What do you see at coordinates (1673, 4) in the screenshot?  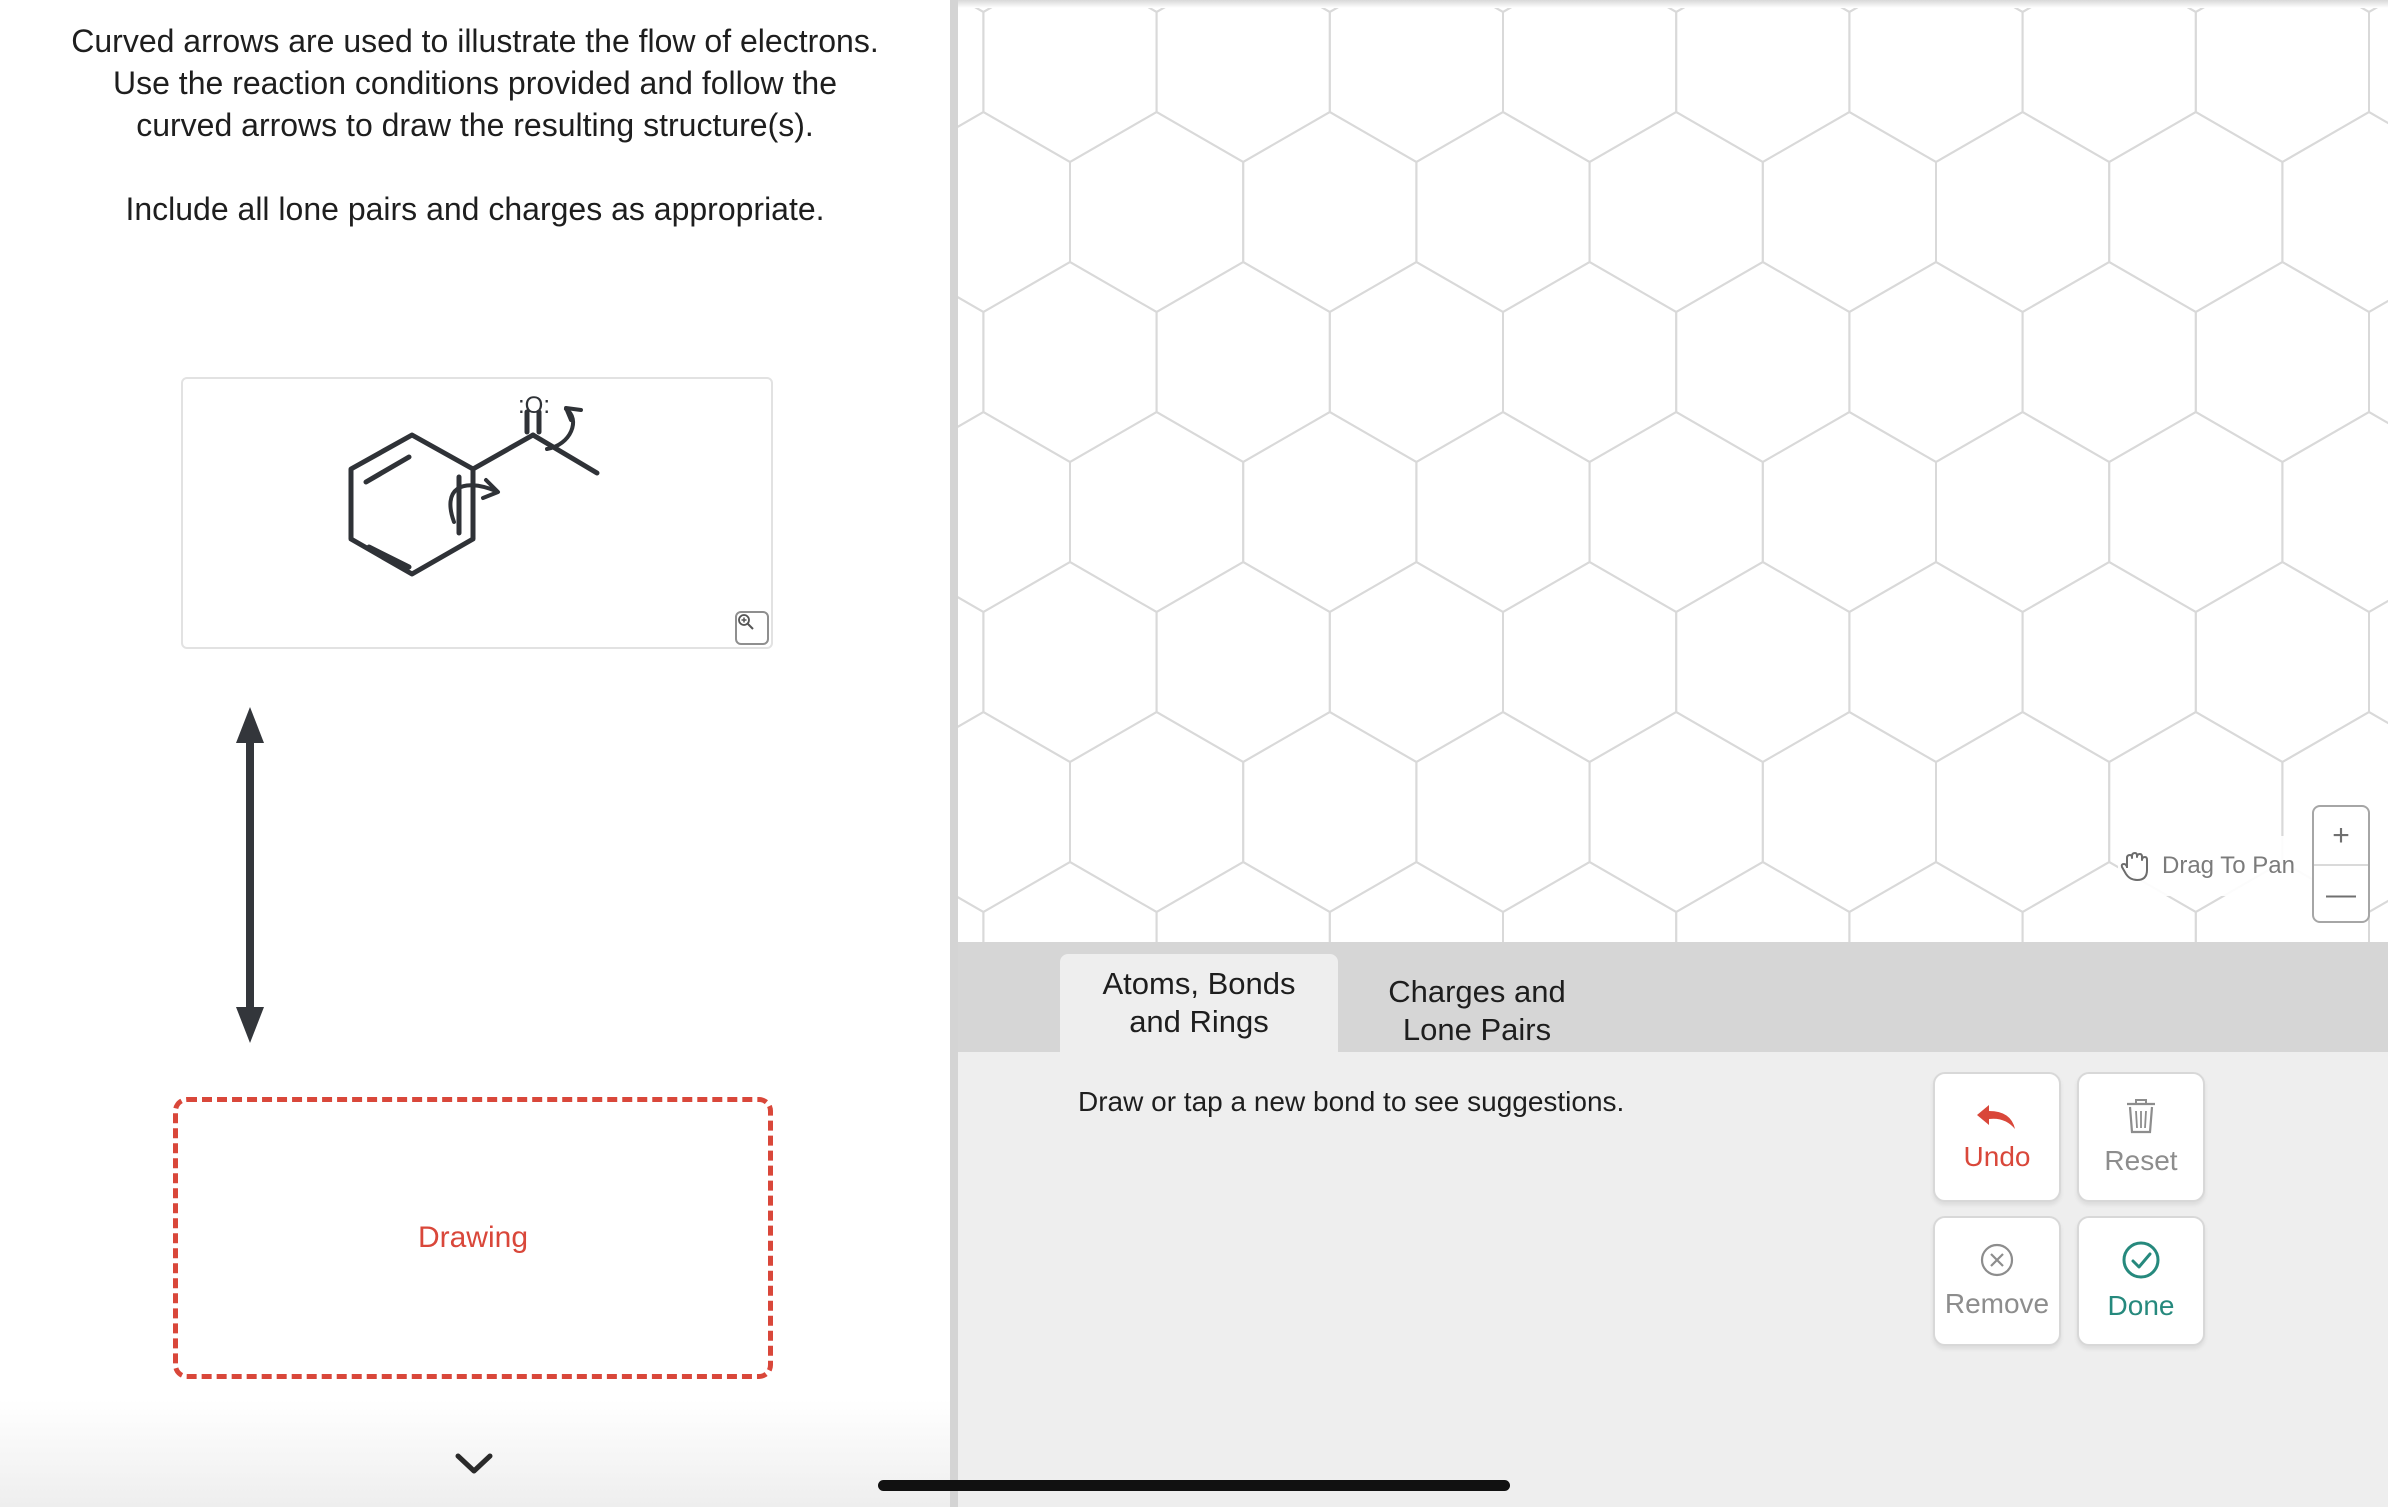 I see `canvas-top-shade` at bounding box center [1673, 4].